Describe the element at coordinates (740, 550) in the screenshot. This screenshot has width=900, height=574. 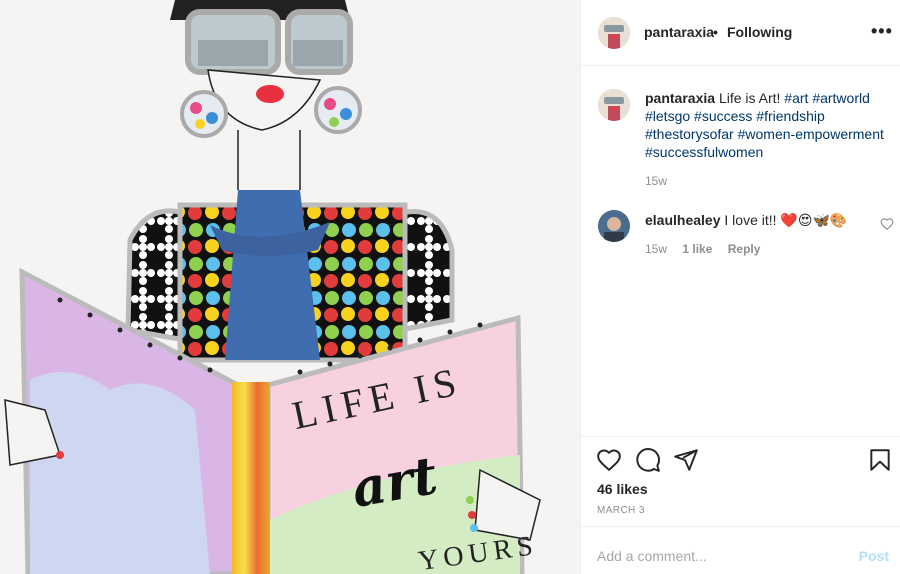
I see `add-comment-bar: Add a comment... Post` at that location.